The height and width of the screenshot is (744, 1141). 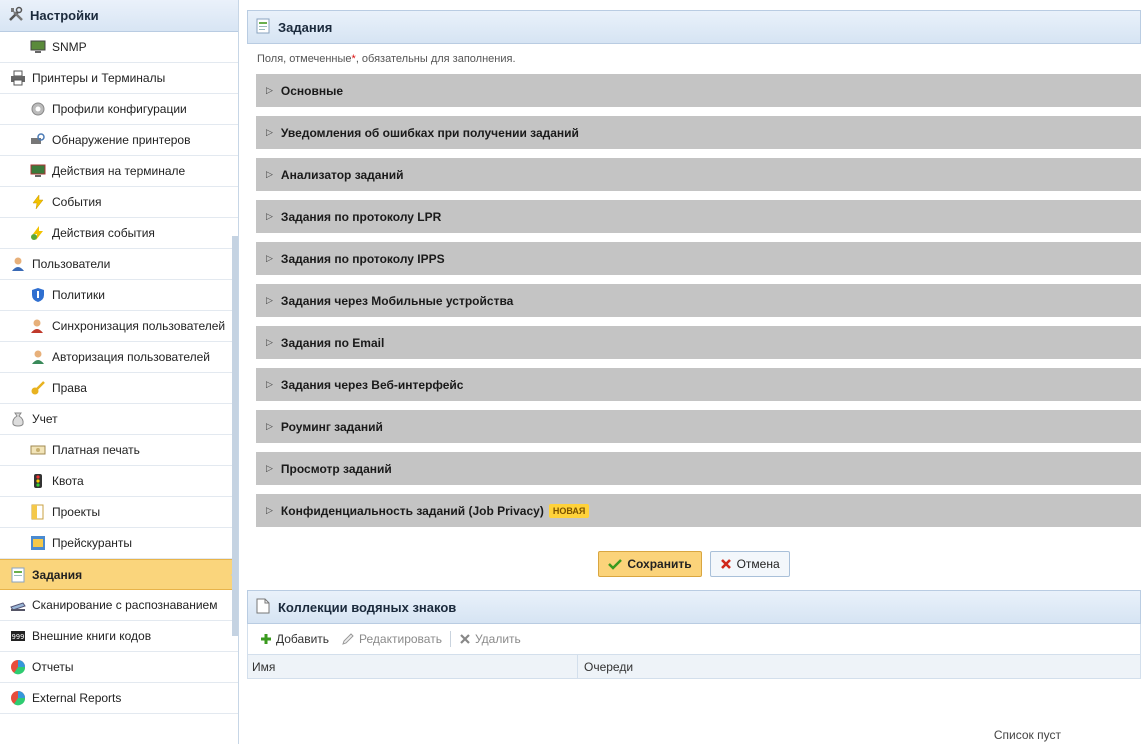 I want to click on folder-icon, so click(x=38, y=512).